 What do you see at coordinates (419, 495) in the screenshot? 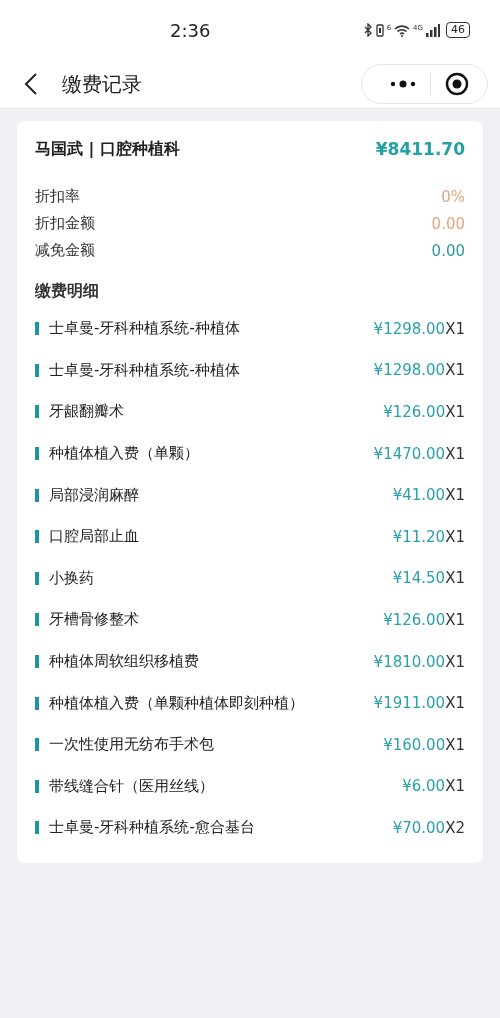
I see `item-price: ¥41.00` at bounding box center [419, 495].